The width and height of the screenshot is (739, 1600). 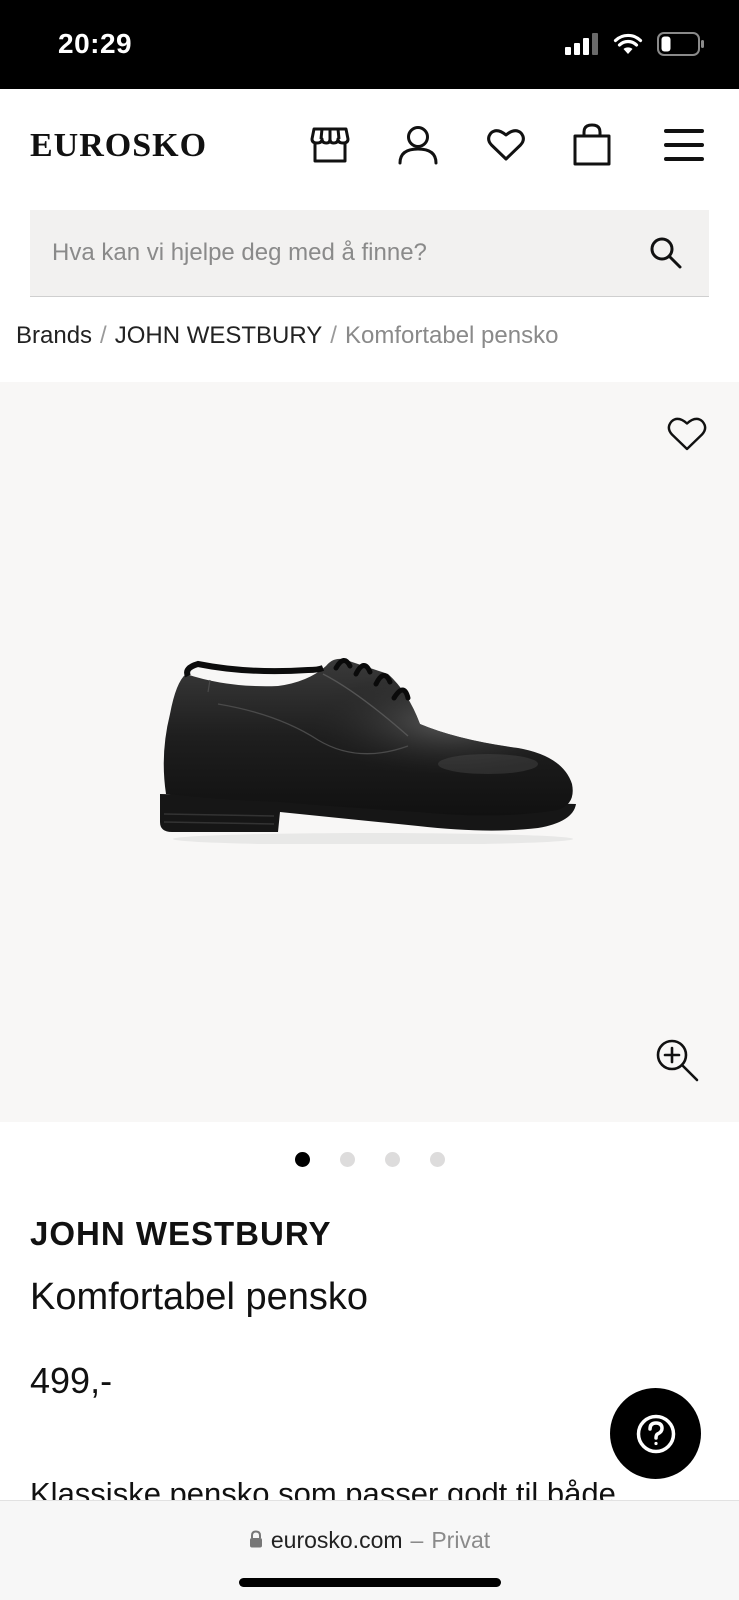 What do you see at coordinates (461, 1540) in the screenshot?
I see `private-mode-label: Privat` at bounding box center [461, 1540].